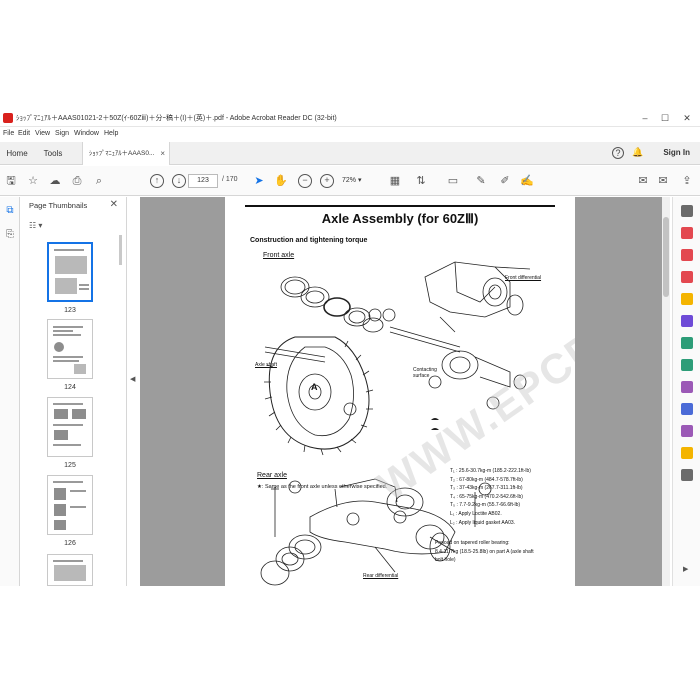 The width and height of the screenshot is (700, 700). I want to click on request-signature-icon, so click(687, 431).